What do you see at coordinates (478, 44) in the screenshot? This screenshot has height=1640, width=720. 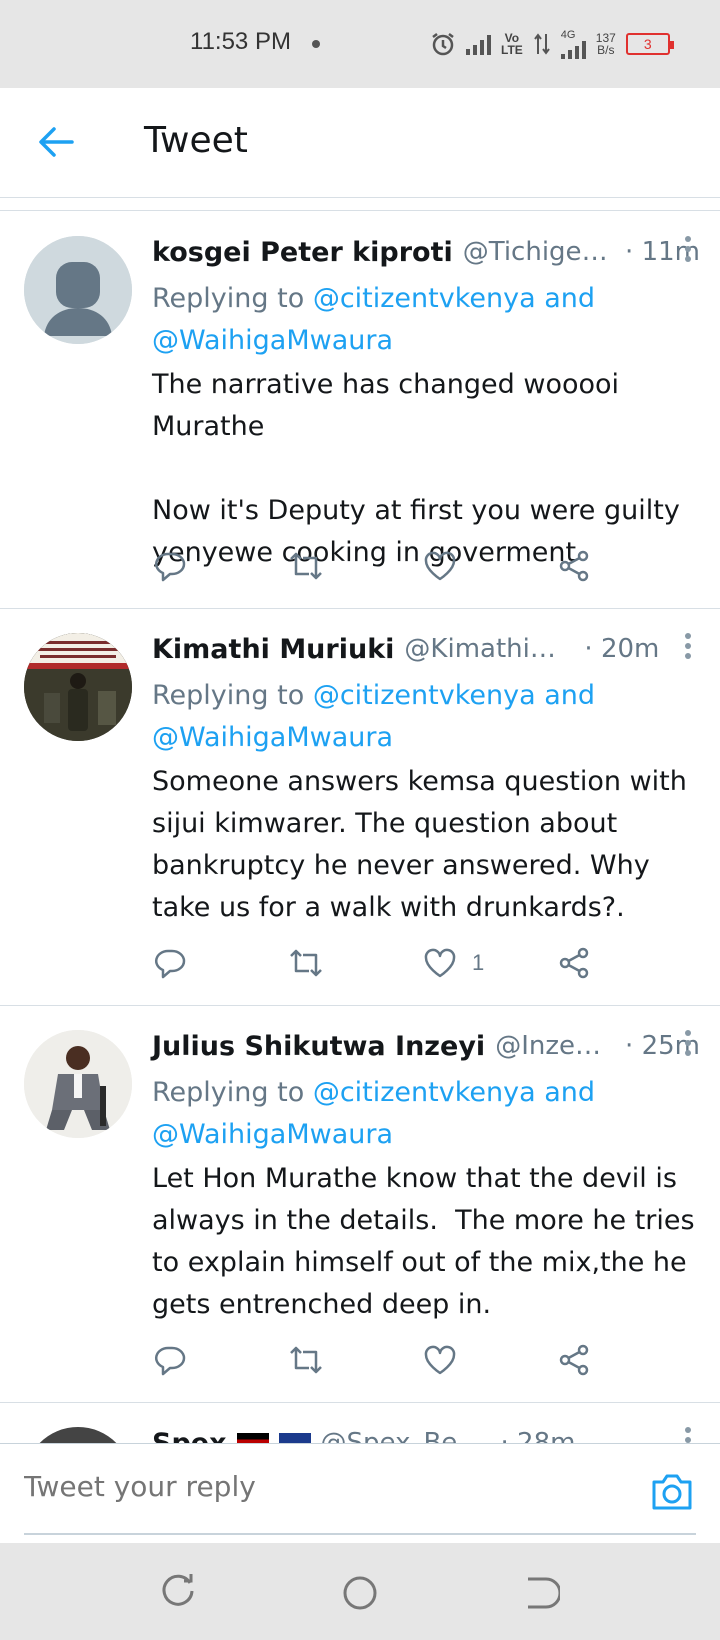 I see `signal-icon` at bounding box center [478, 44].